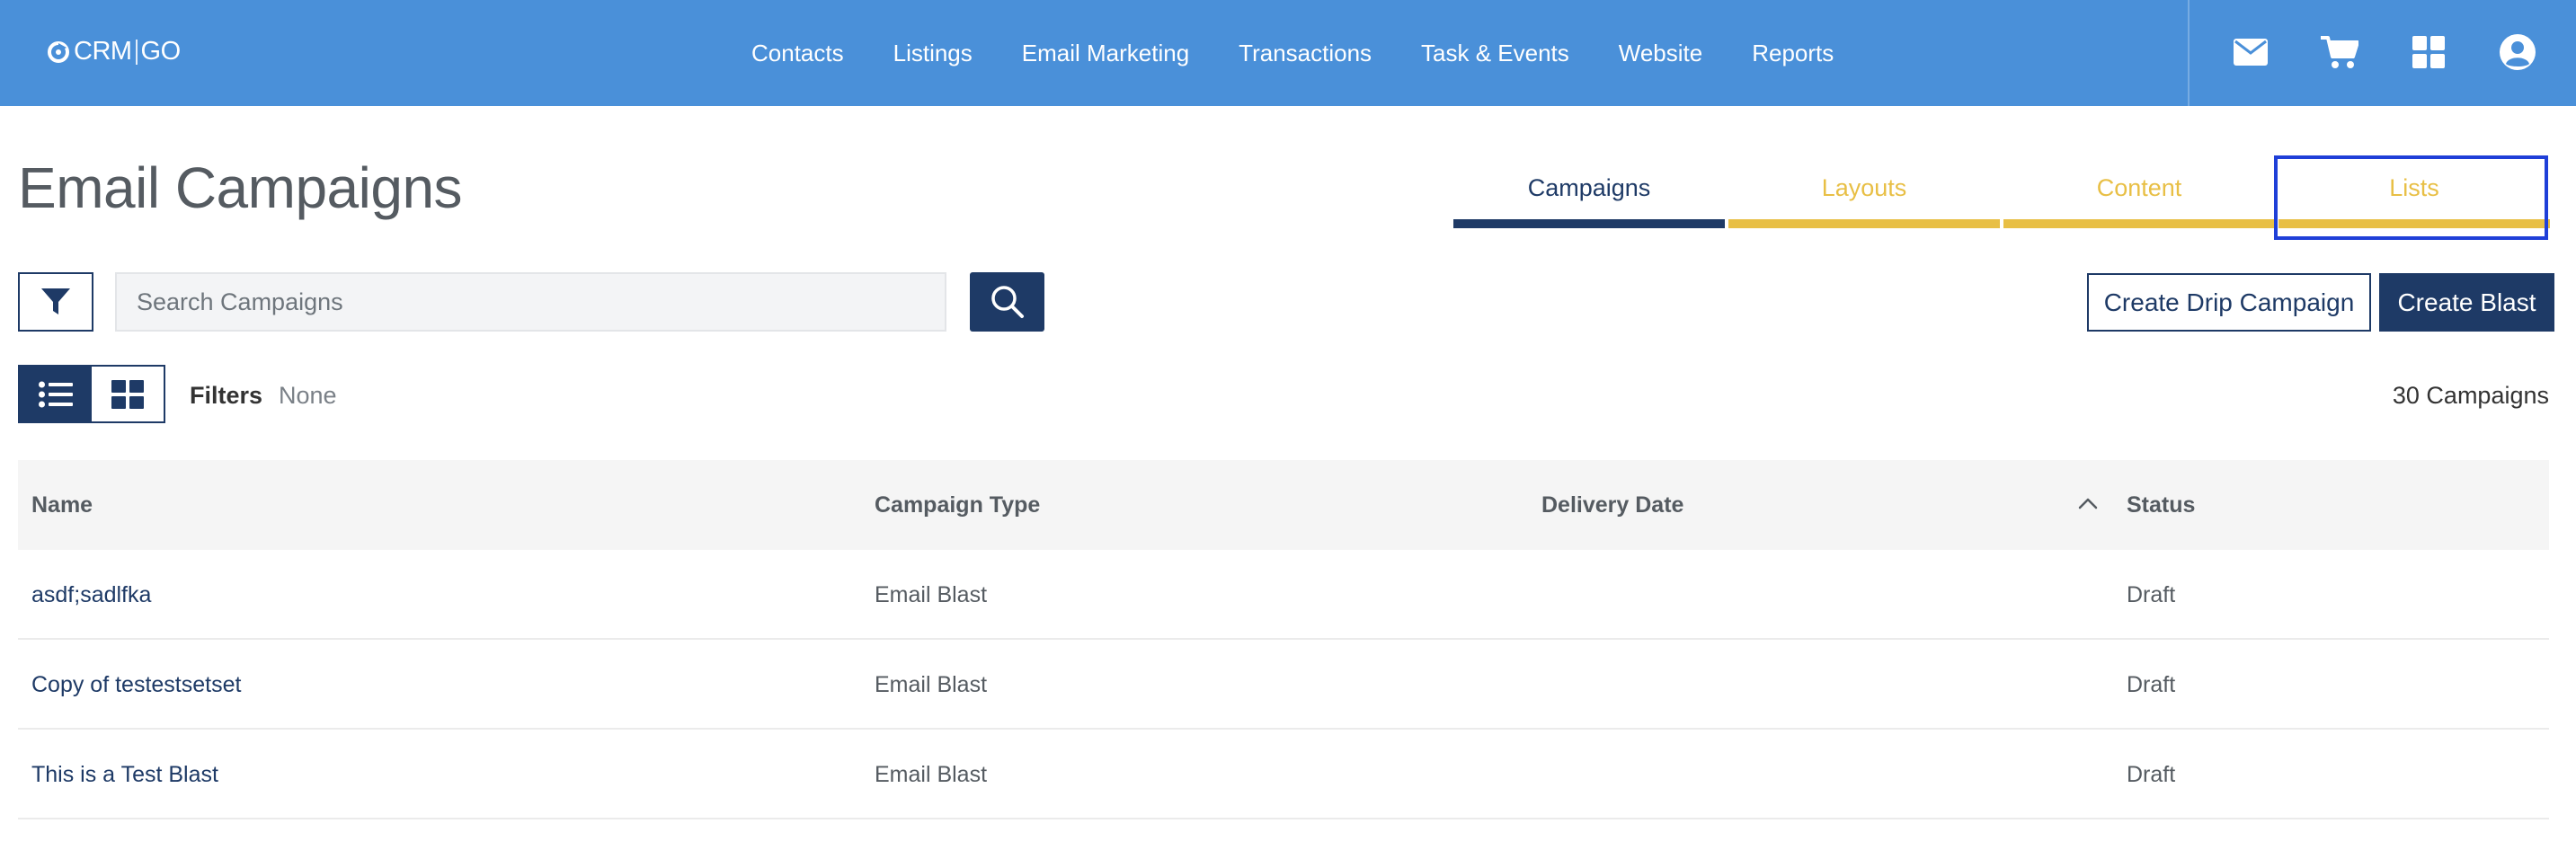  I want to click on campaign-name-link: Copy of testestsetset, so click(136, 685).